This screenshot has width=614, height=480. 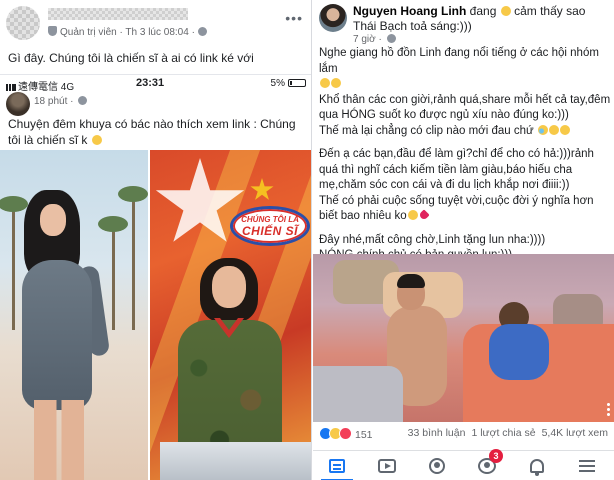 What do you see at coordinates (277, 83) in the screenshot?
I see `battery-percent: 5%` at bounding box center [277, 83].